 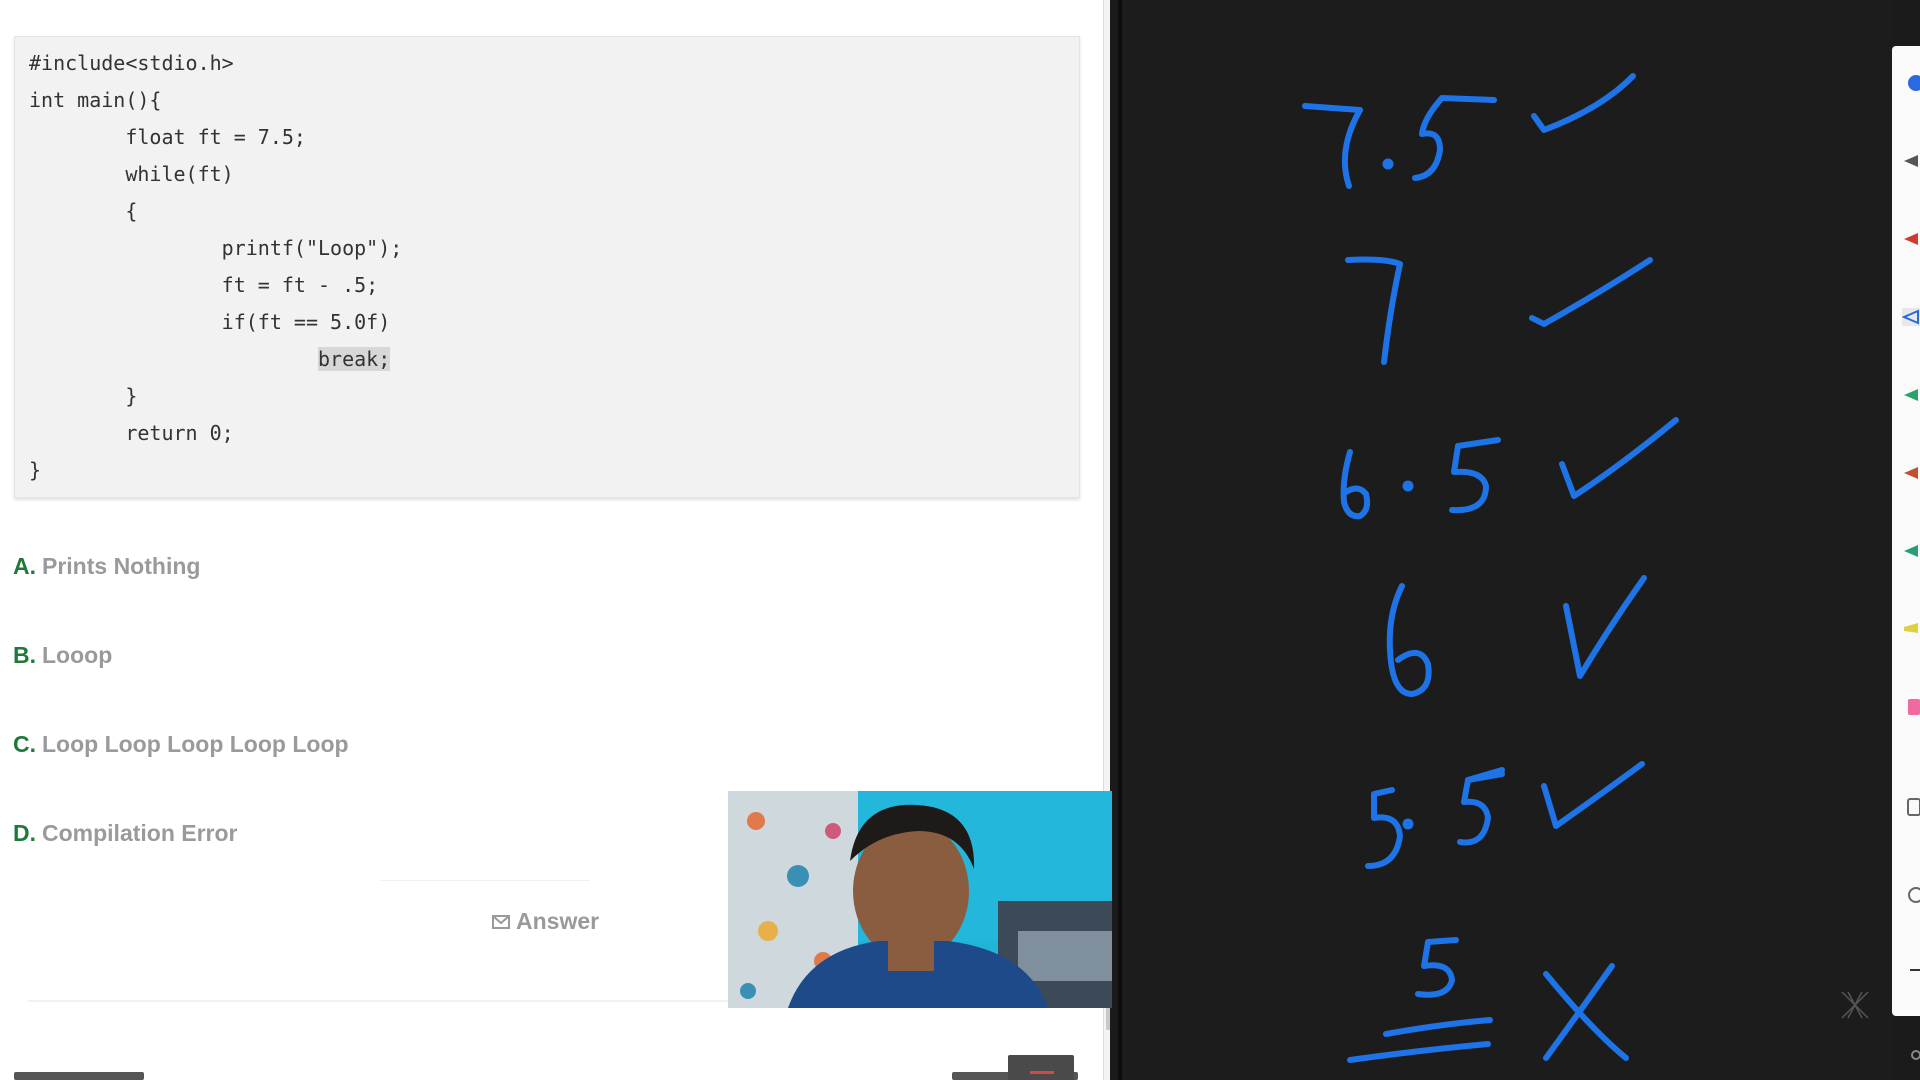 What do you see at coordinates (1911, 83) in the screenshot?
I see `color-blue-tool` at bounding box center [1911, 83].